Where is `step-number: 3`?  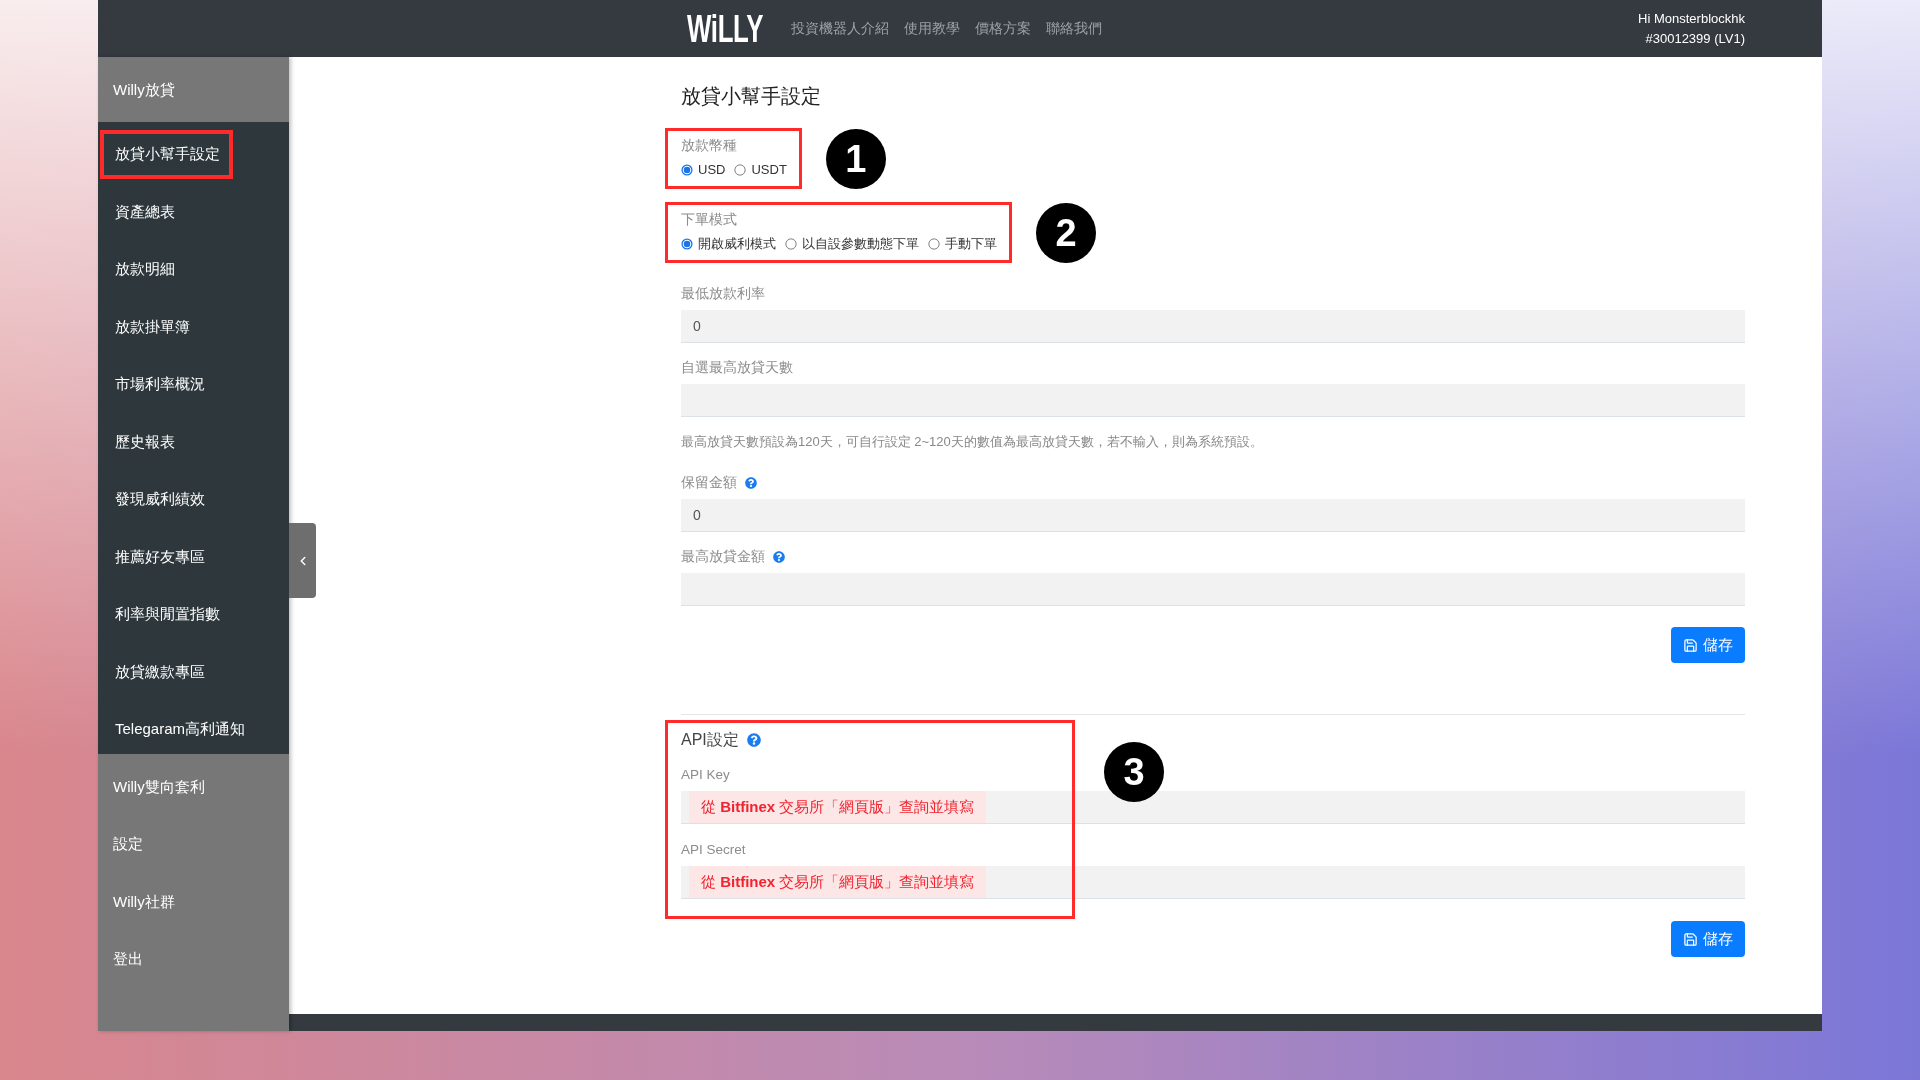 step-number: 3 is located at coordinates (1134, 772).